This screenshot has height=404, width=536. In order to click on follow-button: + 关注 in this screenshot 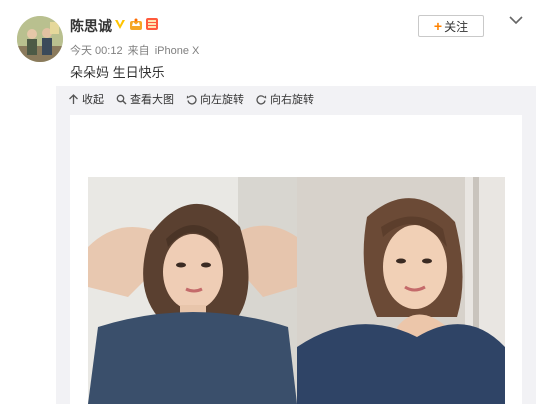, I will do `click(451, 26)`.